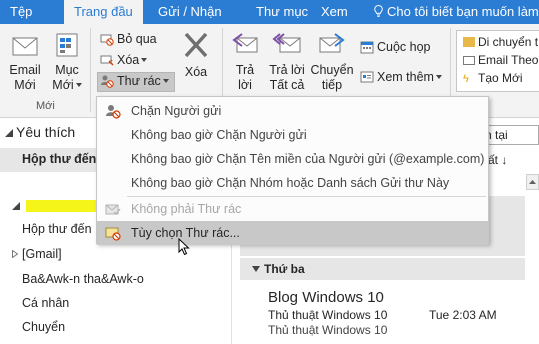 This screenshot has height=344, width=539. Describe the element at coordinates (67, 45) in the screenshot. I see `new-items-icon` at that location.